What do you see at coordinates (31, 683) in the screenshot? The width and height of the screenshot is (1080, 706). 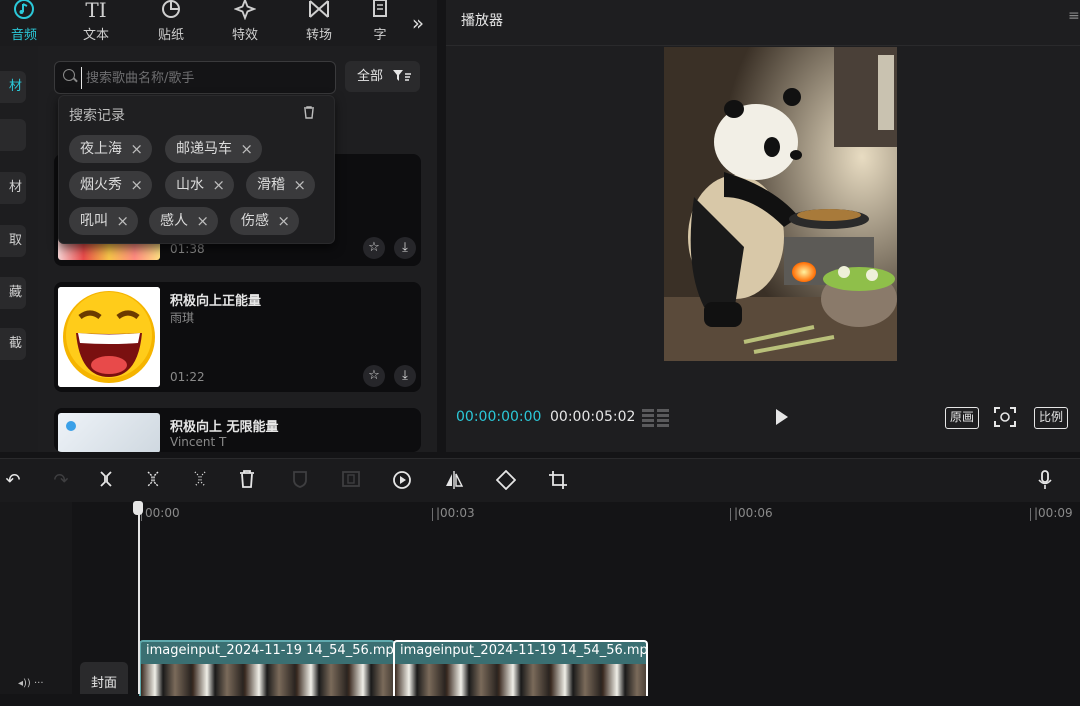 I see `track-volume-icon: ◂)) ···` at bounding box center [31, 683].